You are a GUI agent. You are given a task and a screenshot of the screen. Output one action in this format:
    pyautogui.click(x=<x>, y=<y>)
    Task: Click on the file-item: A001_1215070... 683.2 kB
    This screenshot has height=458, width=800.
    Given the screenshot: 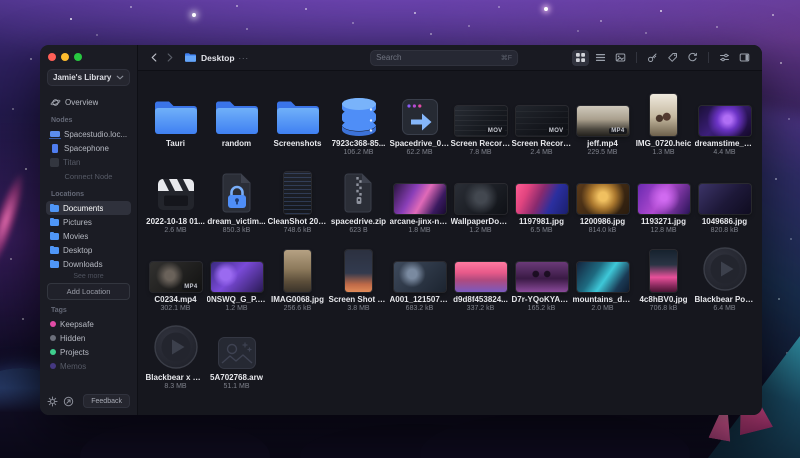 What is the action you would take?
    pyautogui.click(x=419, y=274)
    